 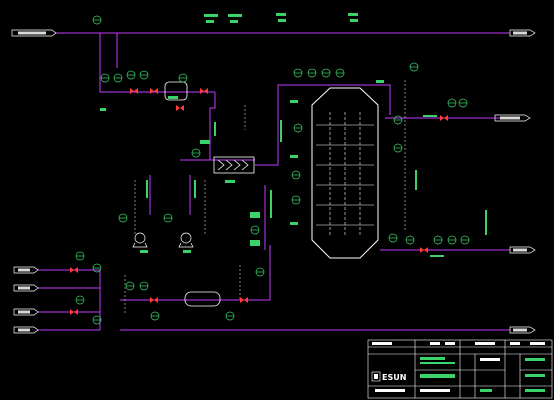 What do you see at coordinates (394, 377) in the screenshot?
I see `brand-logo-text: ESUN` at bounding box center [394, 377].